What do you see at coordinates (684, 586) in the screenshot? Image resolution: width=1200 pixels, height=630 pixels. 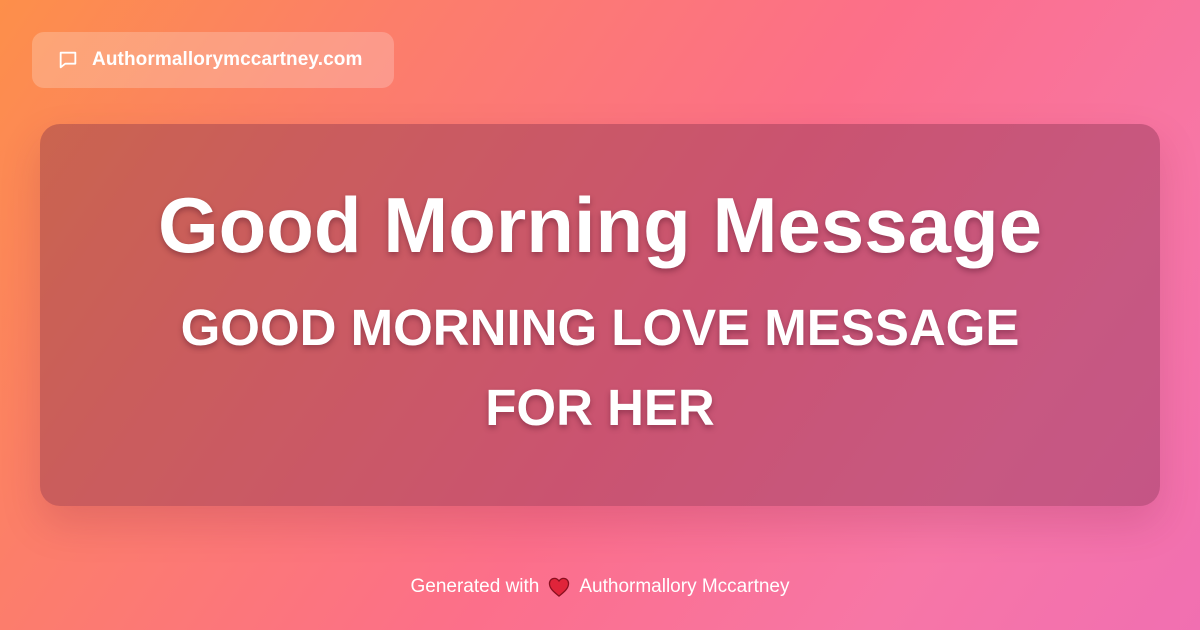 I see `footer-author: Authormallory Mccartney` at bounding box center [684, 586].